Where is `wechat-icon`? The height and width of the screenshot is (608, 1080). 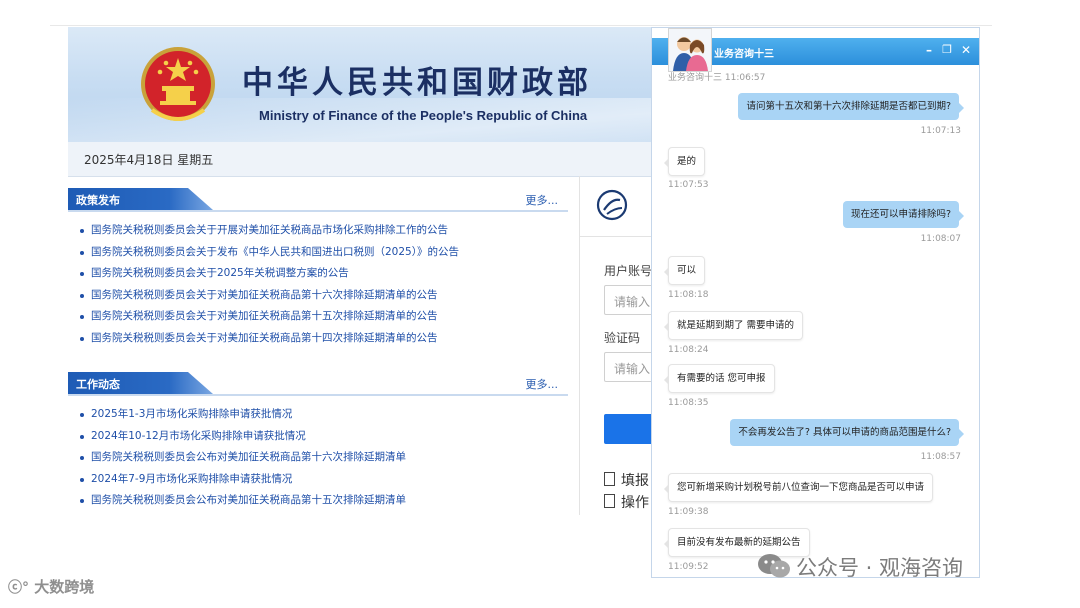
wechat-icon is located at coordinates (774, 566).